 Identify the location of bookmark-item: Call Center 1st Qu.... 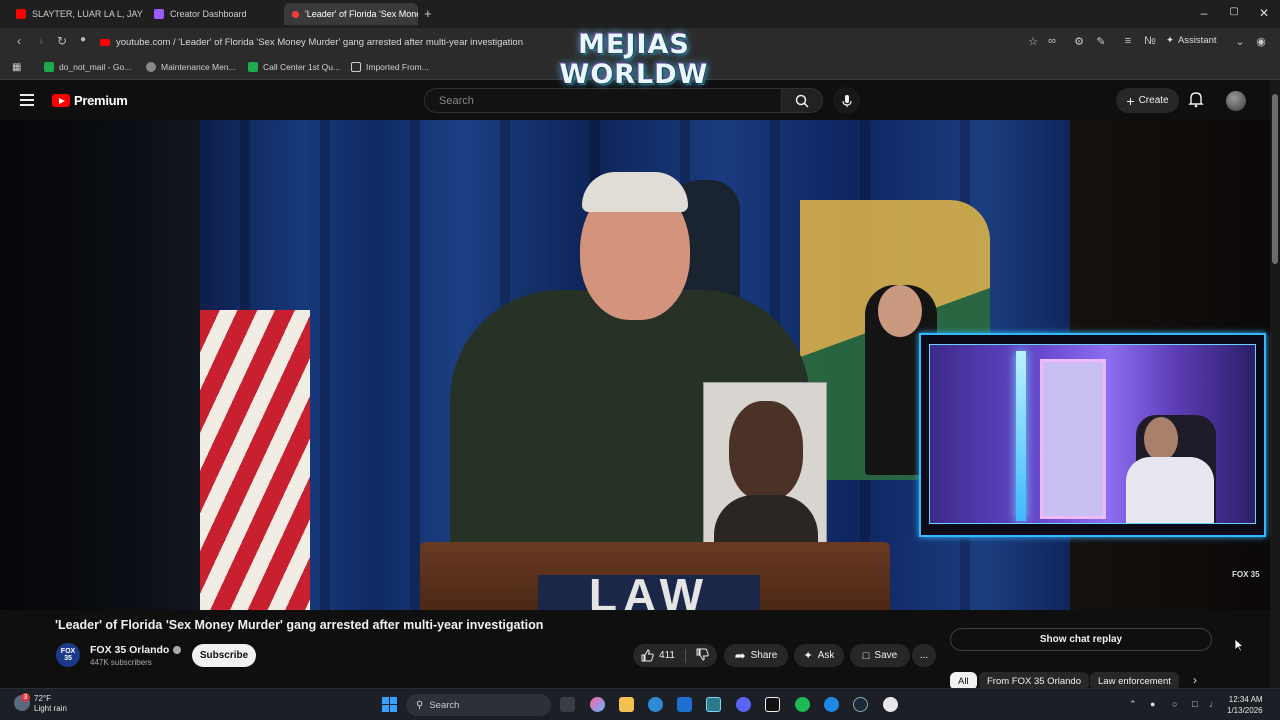
(294, 67).